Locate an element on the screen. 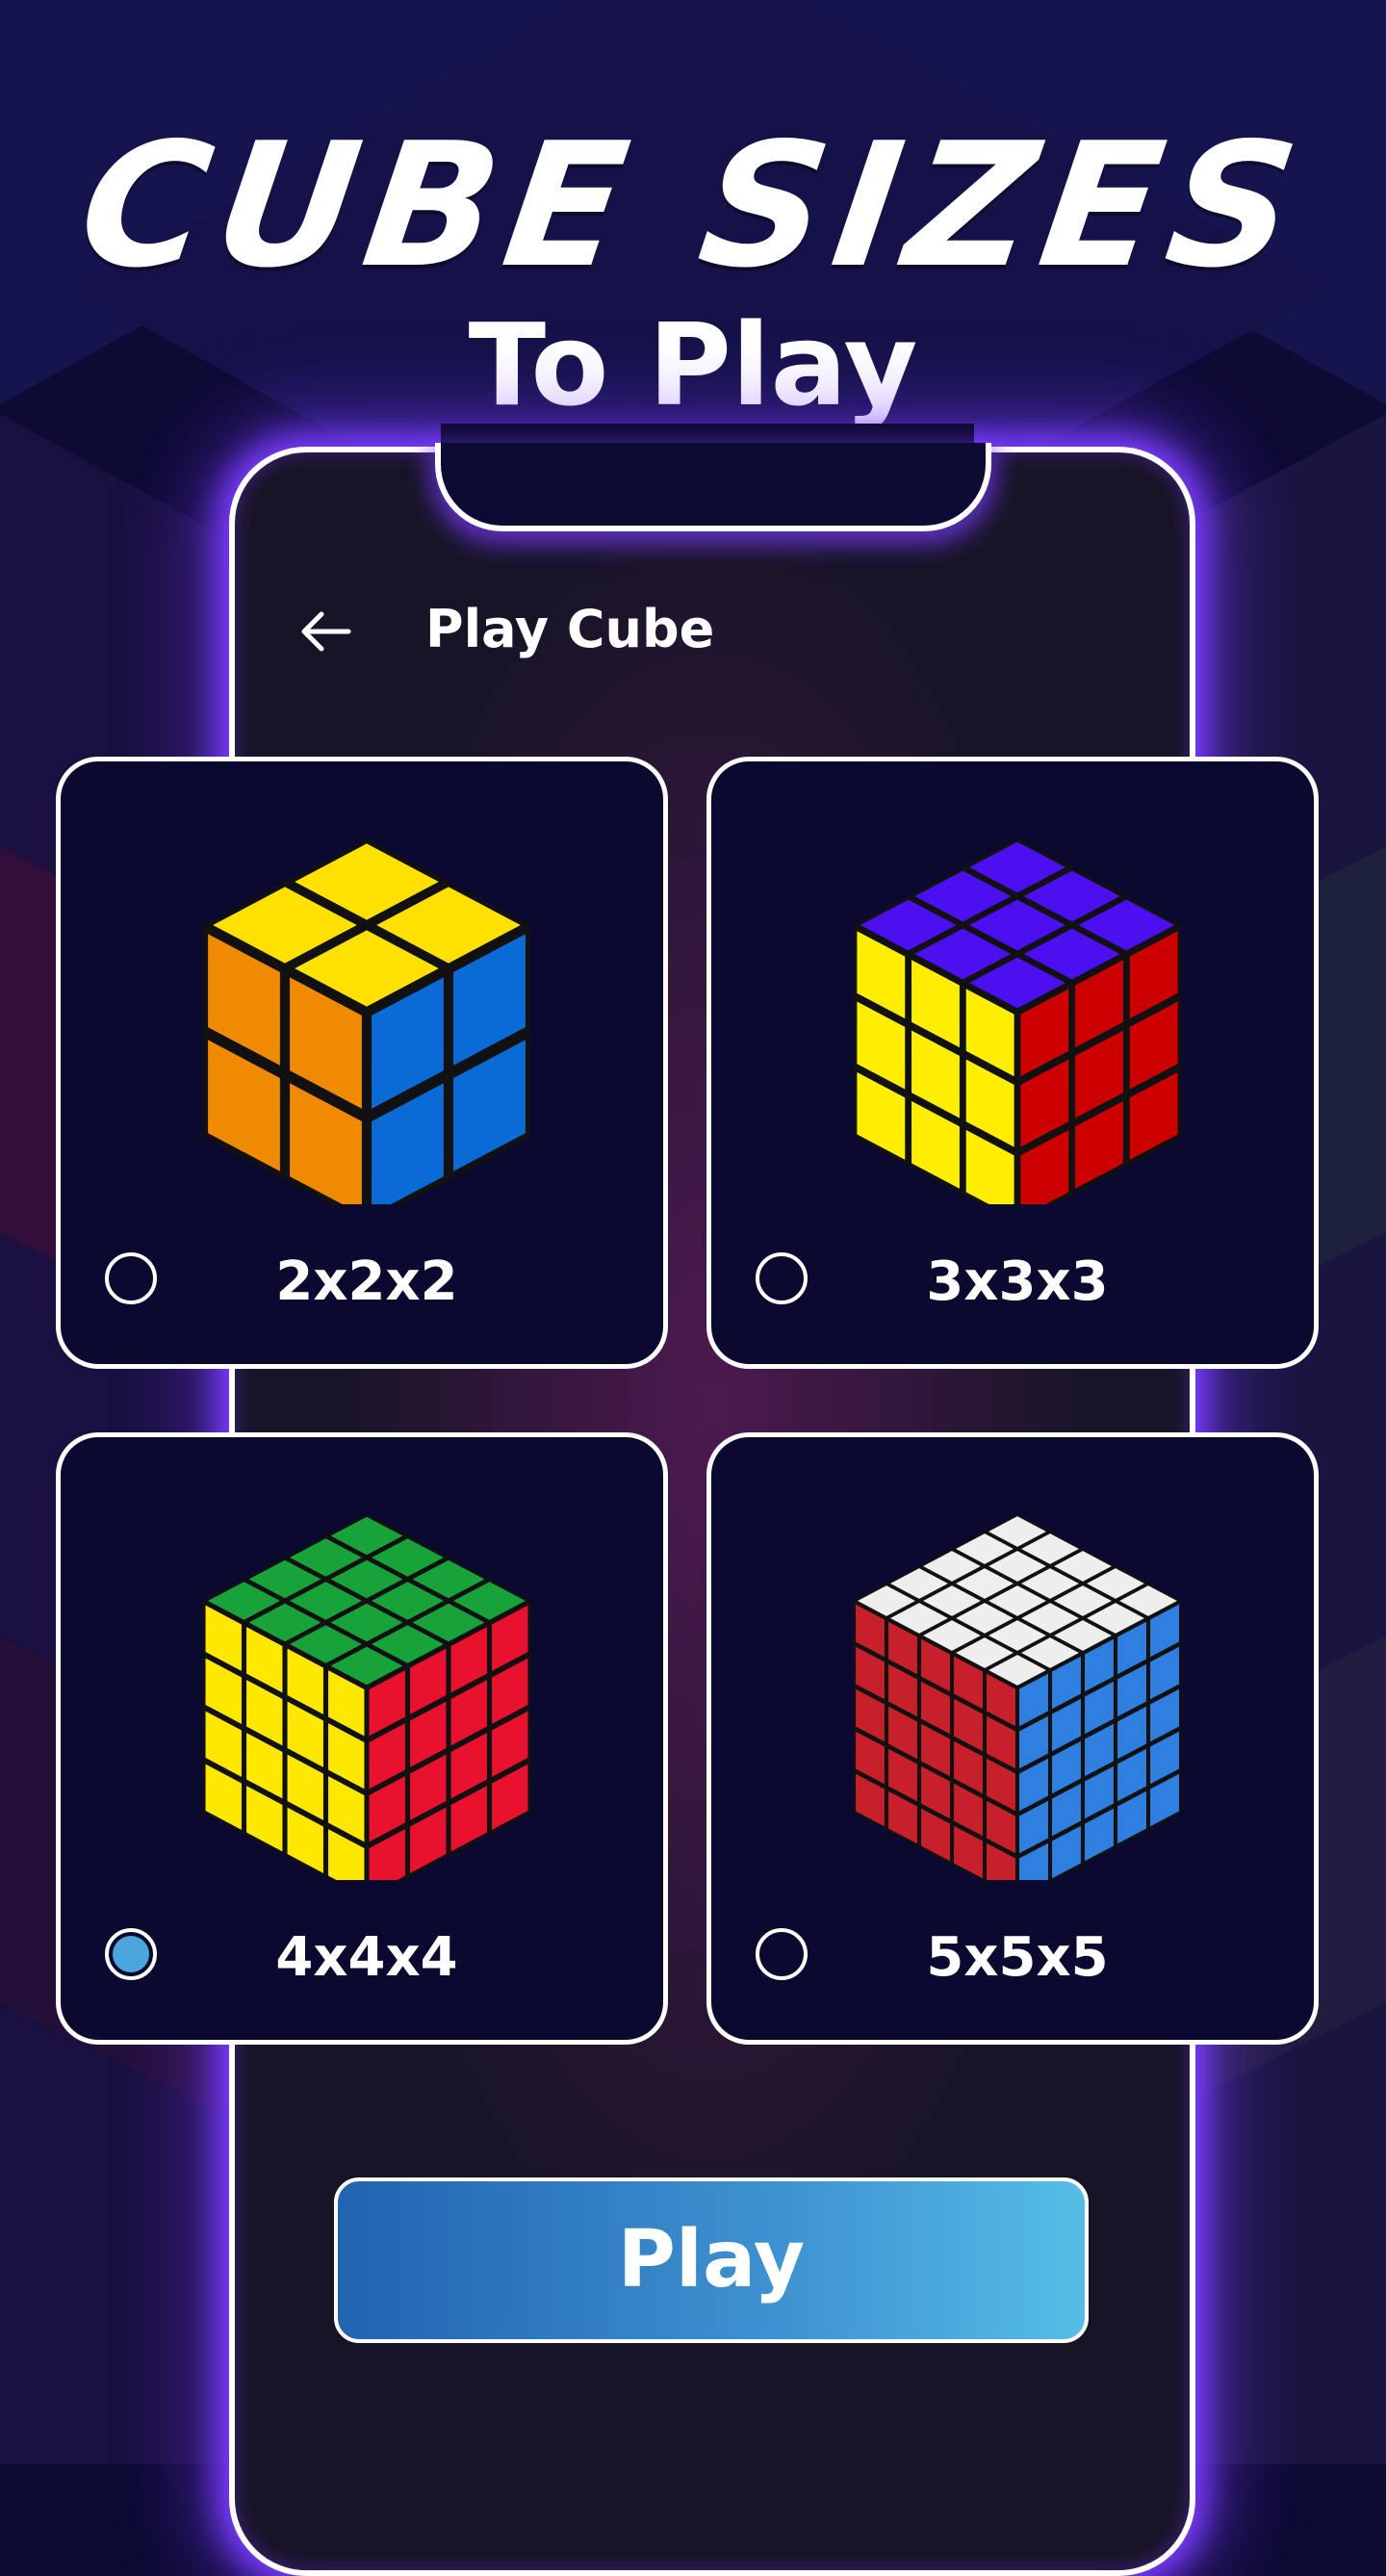 This screenshot has height=2576, width=1386. option-label: 5x5x5 is located at coordinates (1017, 1958).